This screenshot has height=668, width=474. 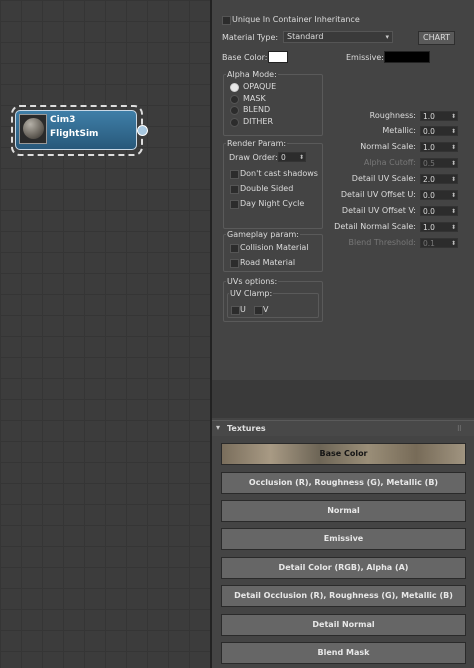 I want to click on metallic-spinner: 0.0 ⬍, so click(x=439, y=131).